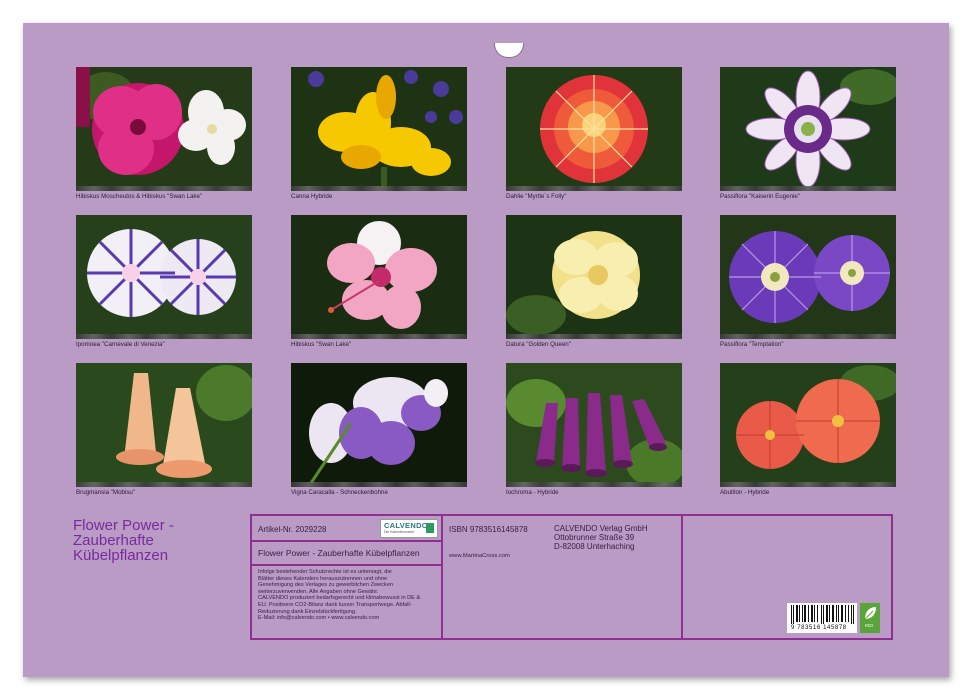  Describe the element at coordinates (158, 540) in the screenshot. I see `calendar-title: Flower Power - Zauberhafte Kübelpflanzen` at that location.